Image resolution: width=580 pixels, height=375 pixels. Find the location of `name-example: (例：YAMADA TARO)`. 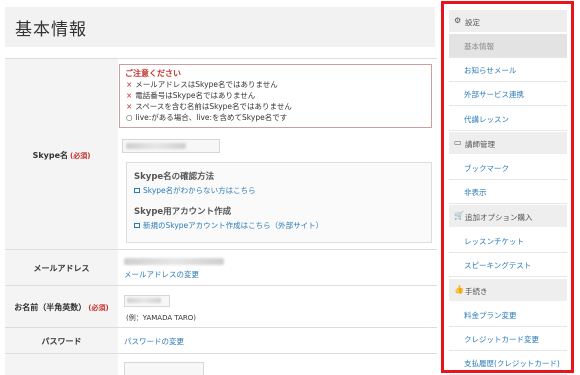

name-example: (例：YAMADA TARO) is located at coordinates (161, 318).